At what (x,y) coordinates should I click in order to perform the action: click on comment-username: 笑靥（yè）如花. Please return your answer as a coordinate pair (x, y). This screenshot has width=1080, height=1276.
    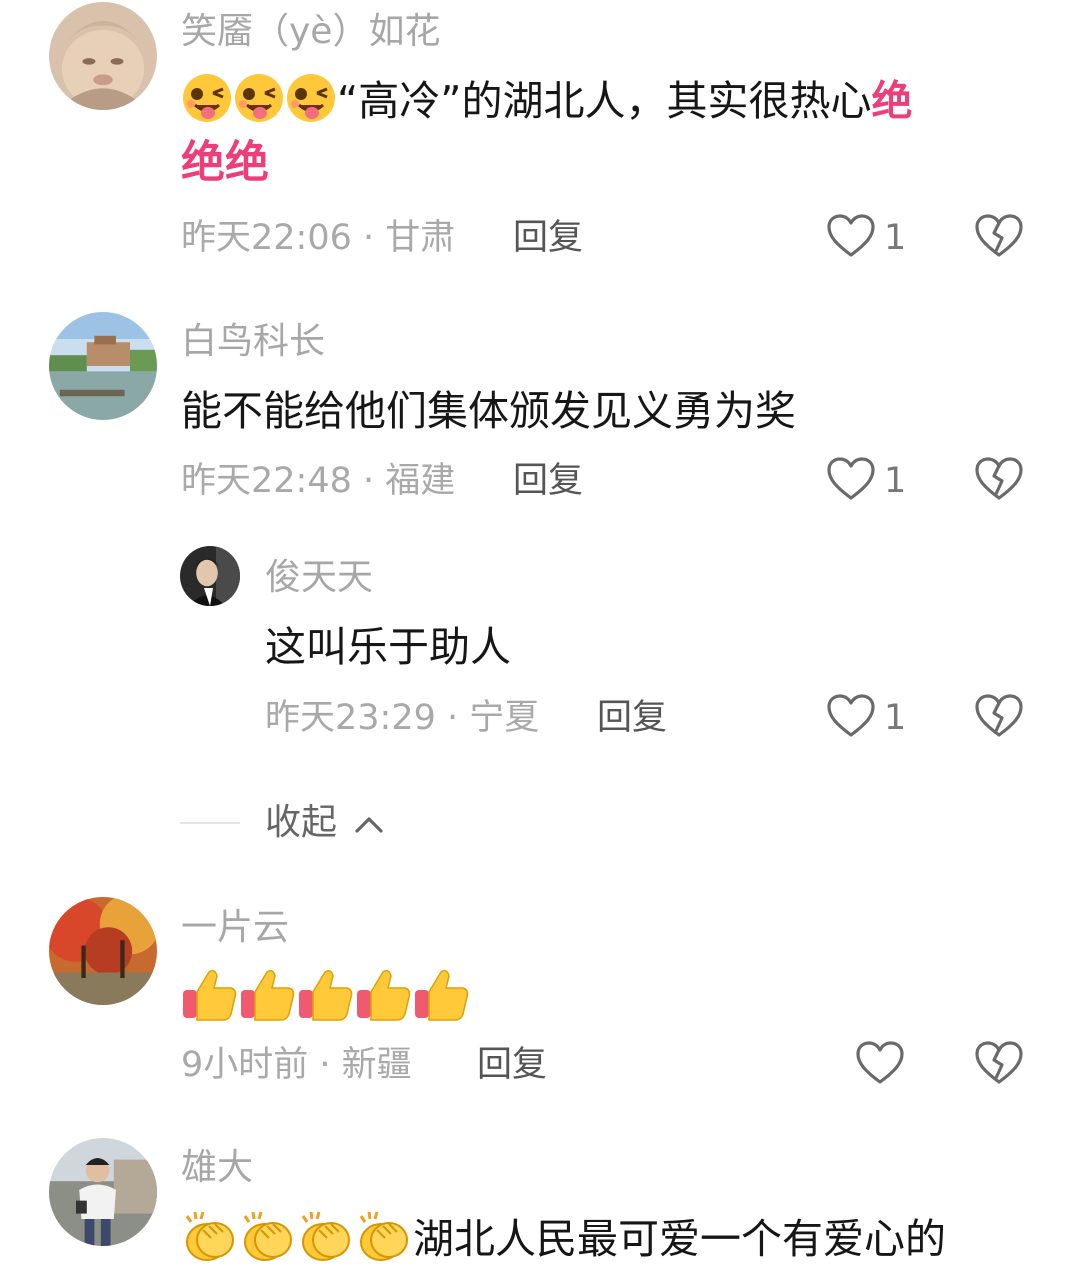
    Looking at the image, I should click on (310, 32).